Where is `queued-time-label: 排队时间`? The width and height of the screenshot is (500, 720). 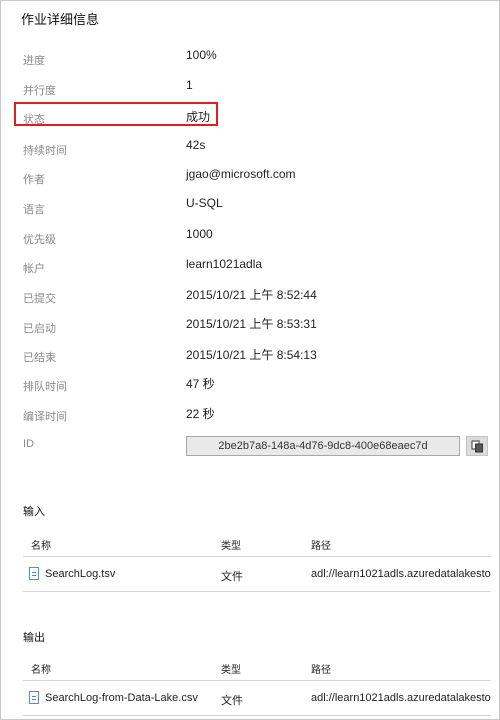 queued-time-label: 排队时间 is located at coordinates (45, 387).